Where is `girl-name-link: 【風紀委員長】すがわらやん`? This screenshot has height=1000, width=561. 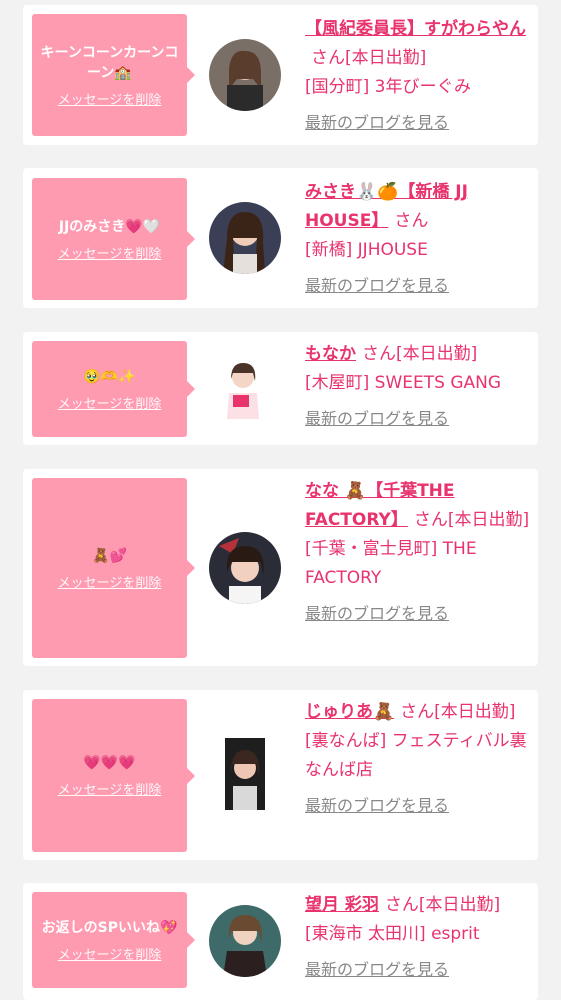 girl-name-link: 【風紀委員長】すがわらやん is located at coordinates (415, 29).